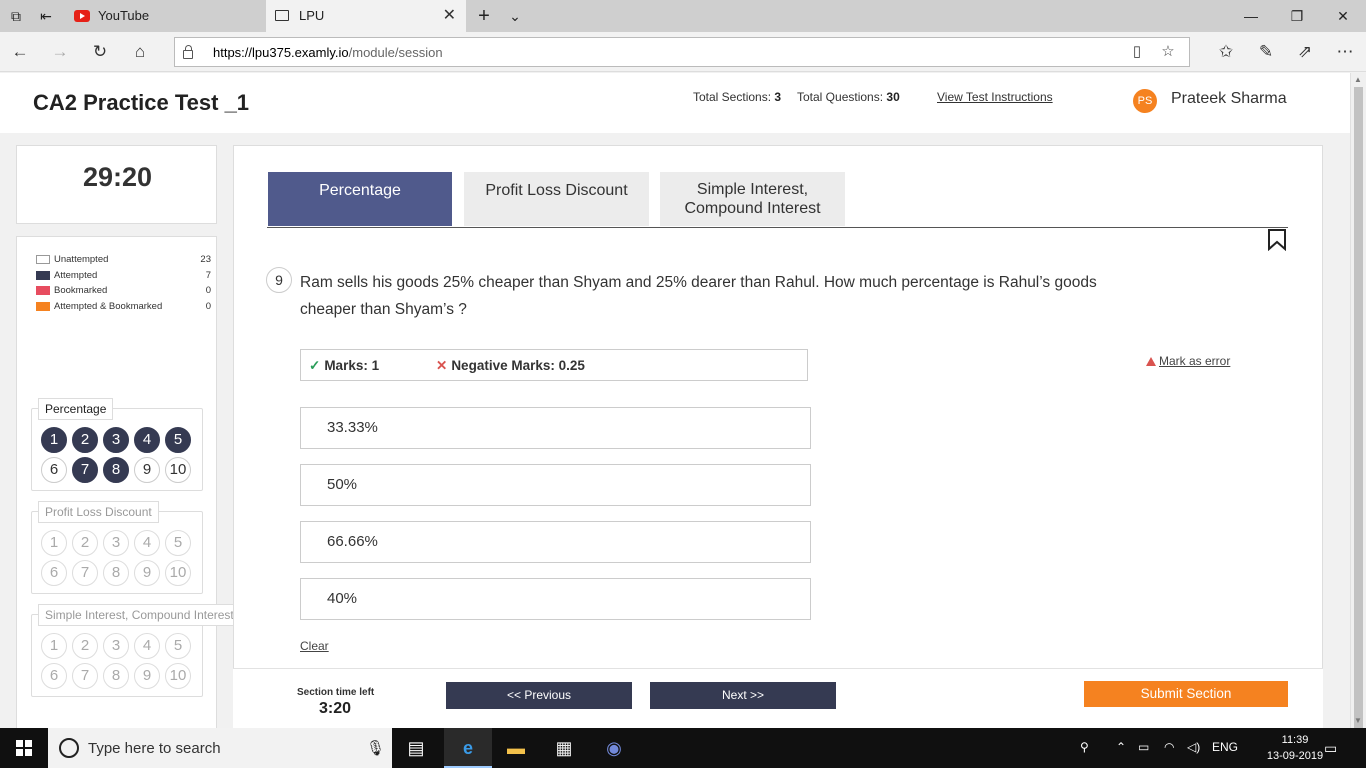 The height and width of the screenshot is (768, 1366). I want to click on view-instructions-link: View Test Instructions, so click(995, 97).